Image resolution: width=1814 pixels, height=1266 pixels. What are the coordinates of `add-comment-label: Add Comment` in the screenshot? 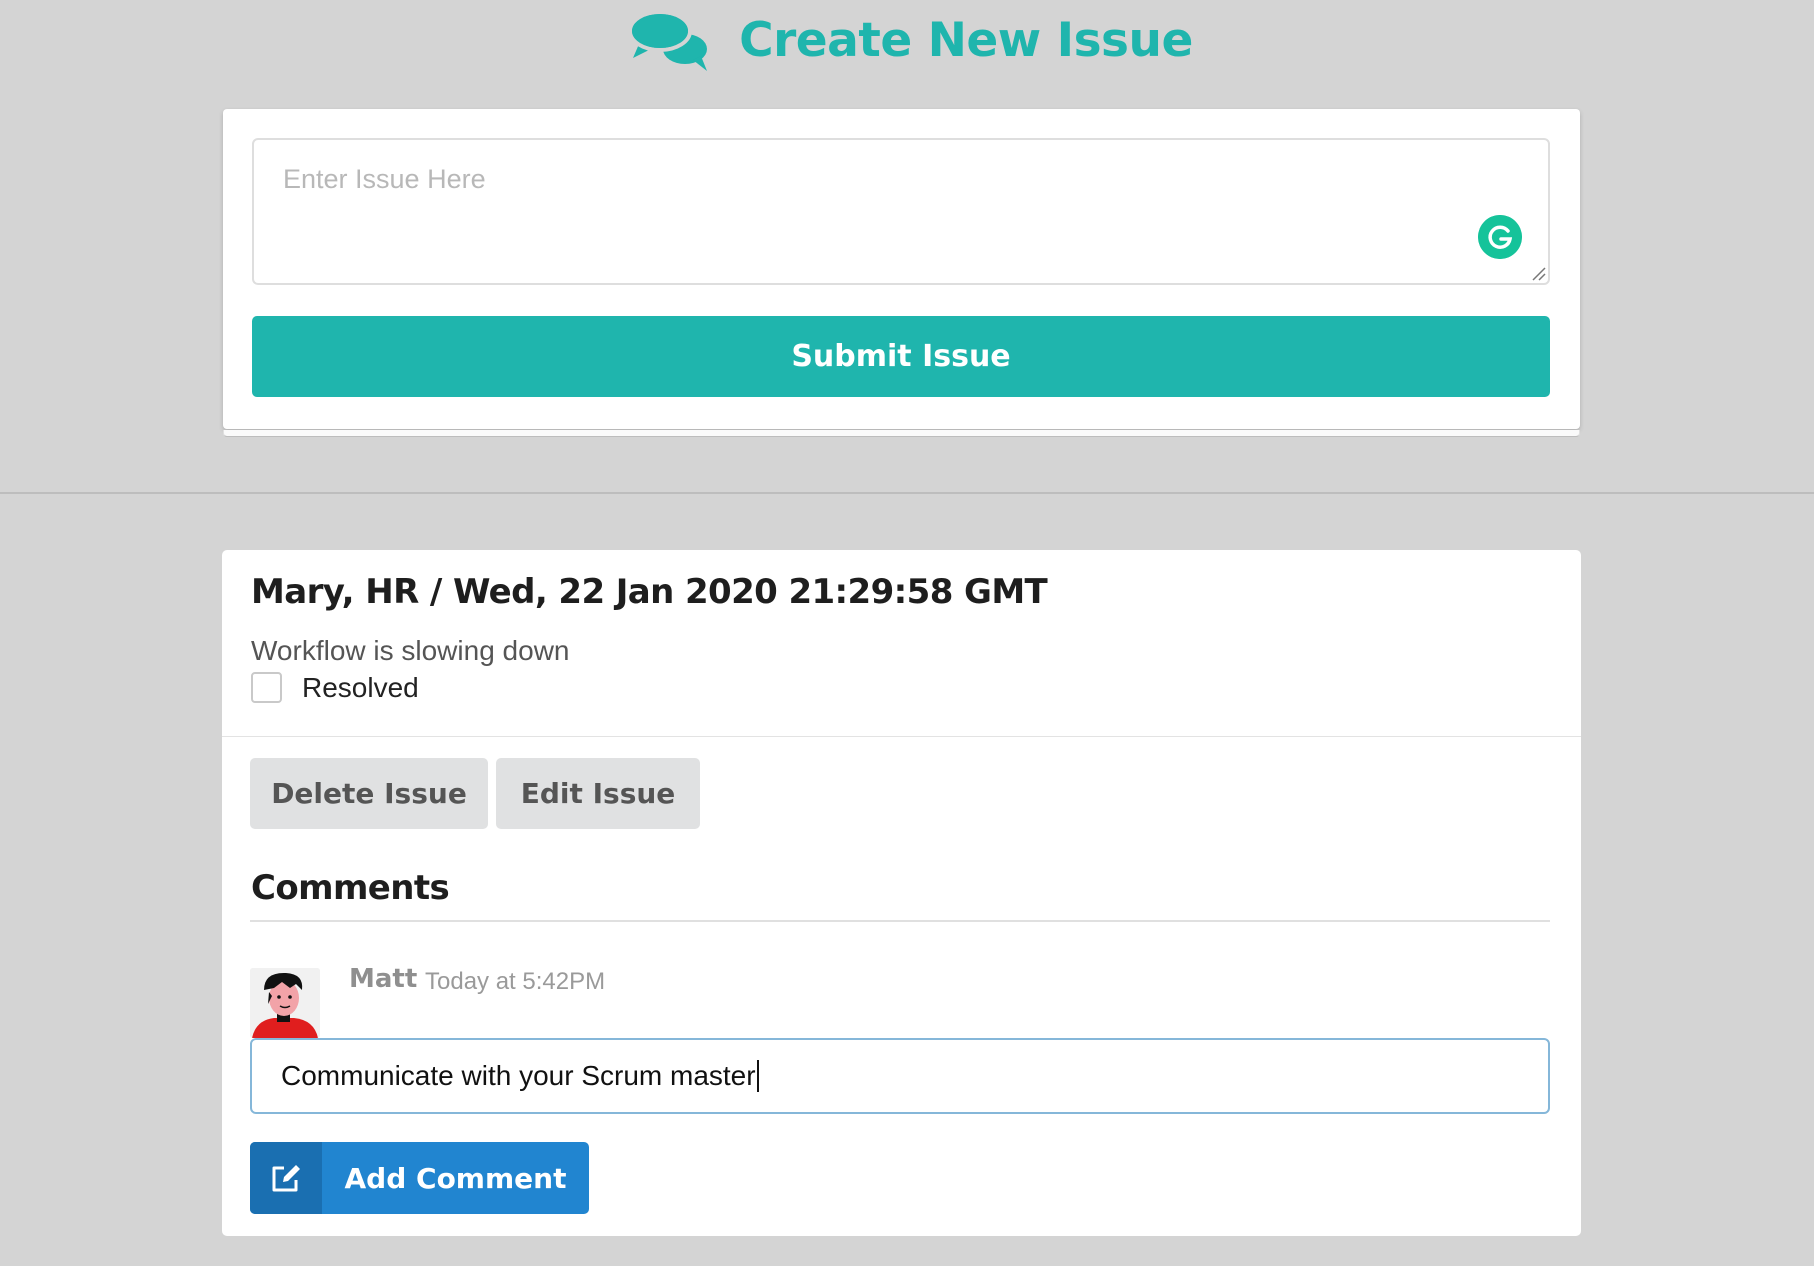 It's located at (455, 1178).